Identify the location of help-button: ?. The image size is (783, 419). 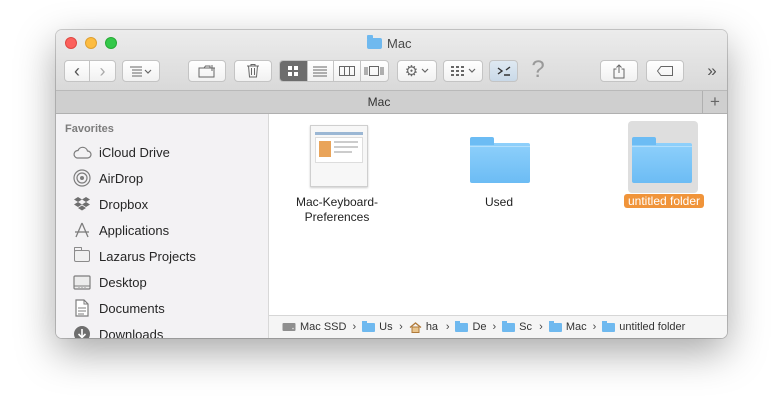
(538, 70).